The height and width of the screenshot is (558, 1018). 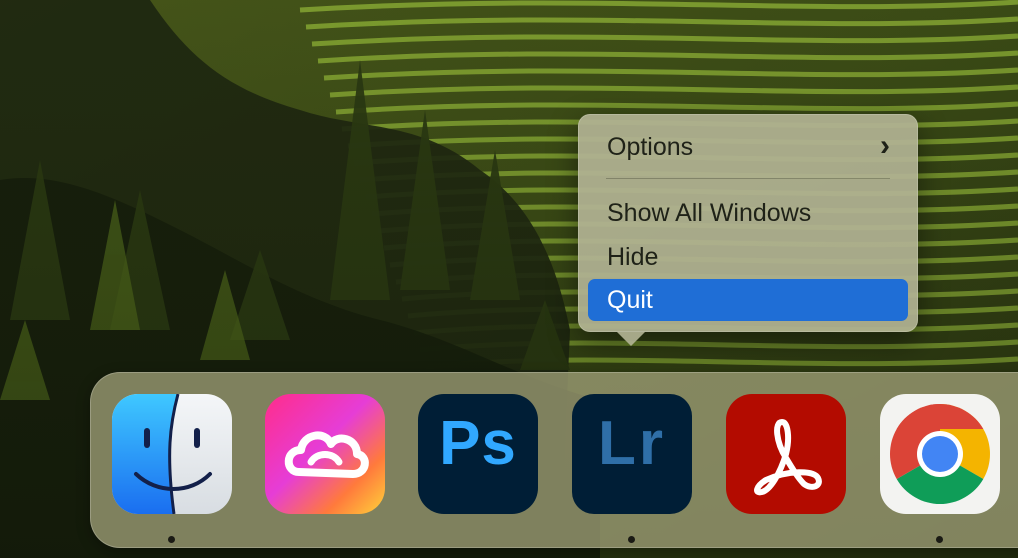 What do you see at coordinates (650, 147) in the screenshot?
I see `menu-item-label: Options` at bounding box center [650, 147].